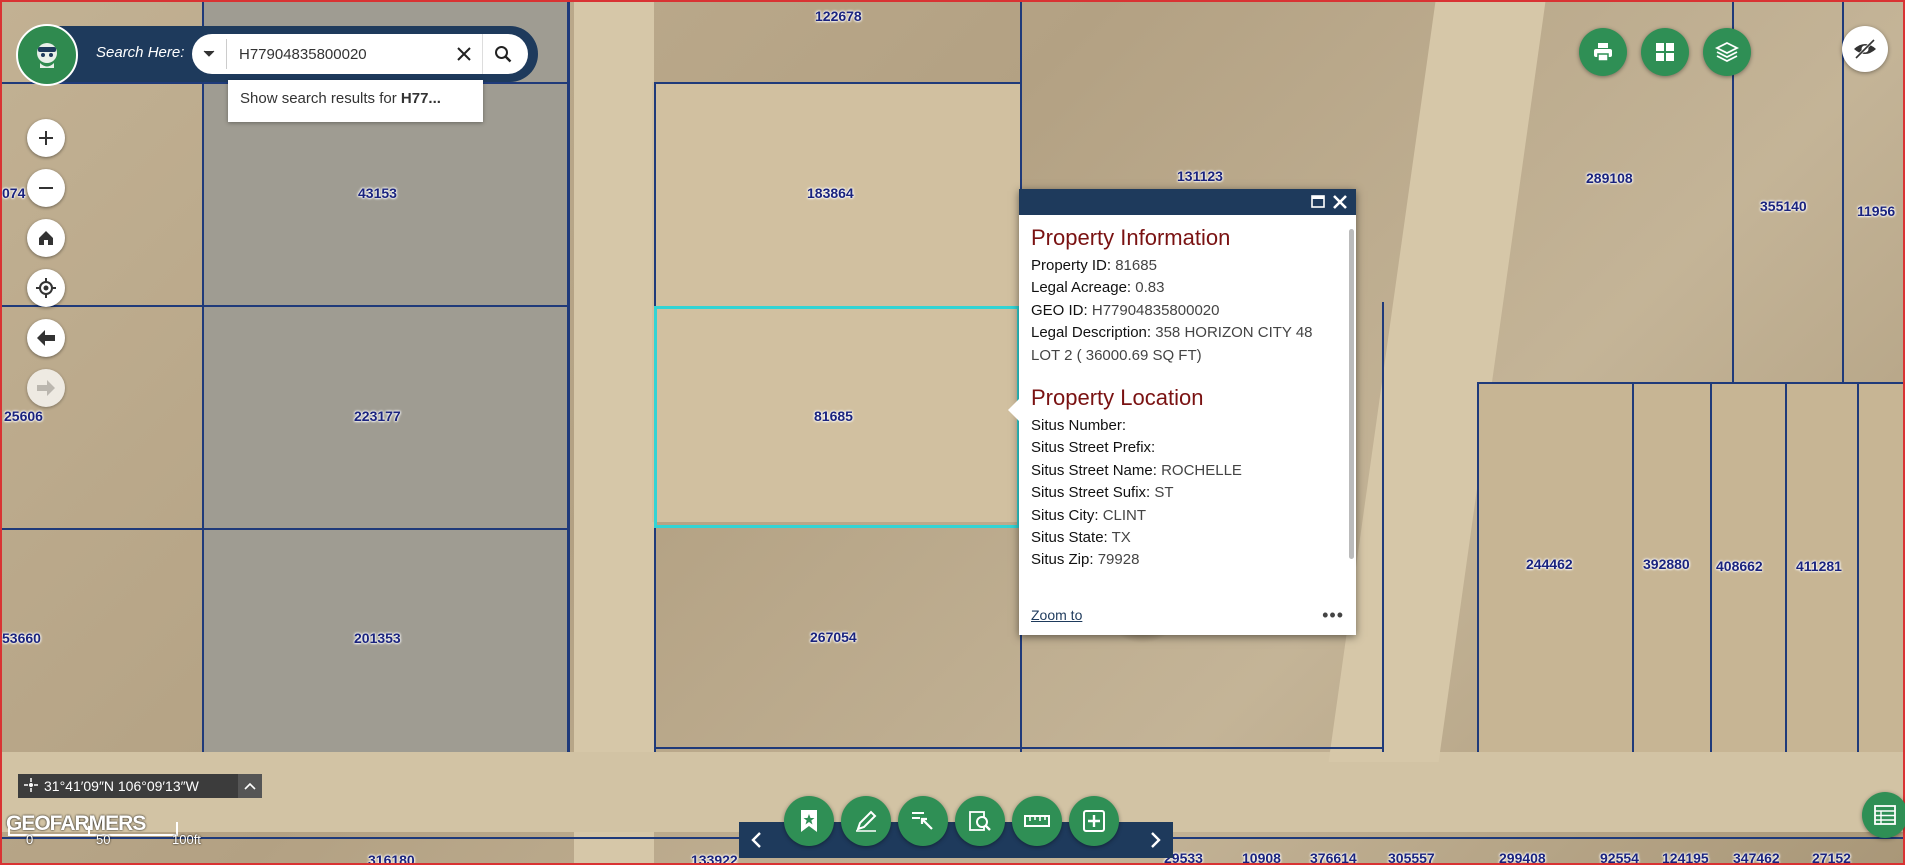 The image size is (1905, 865). Describe the element at coordinates (1181, 471) in the screenshot. I see `location-row: Situs Street Name: ROCHELLE` at that location.